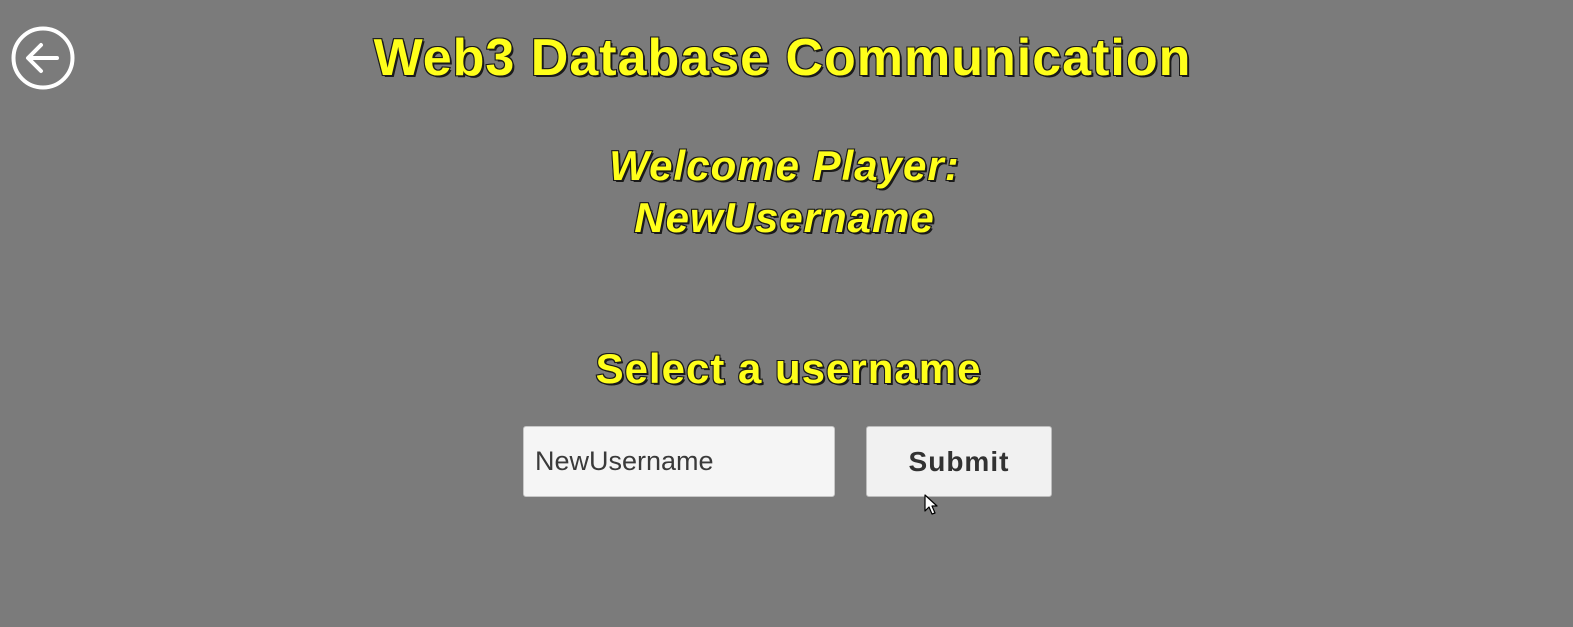 This screenshot has width=1573, height=627. I want to click on submit-button: Submit, so click(959, 461).